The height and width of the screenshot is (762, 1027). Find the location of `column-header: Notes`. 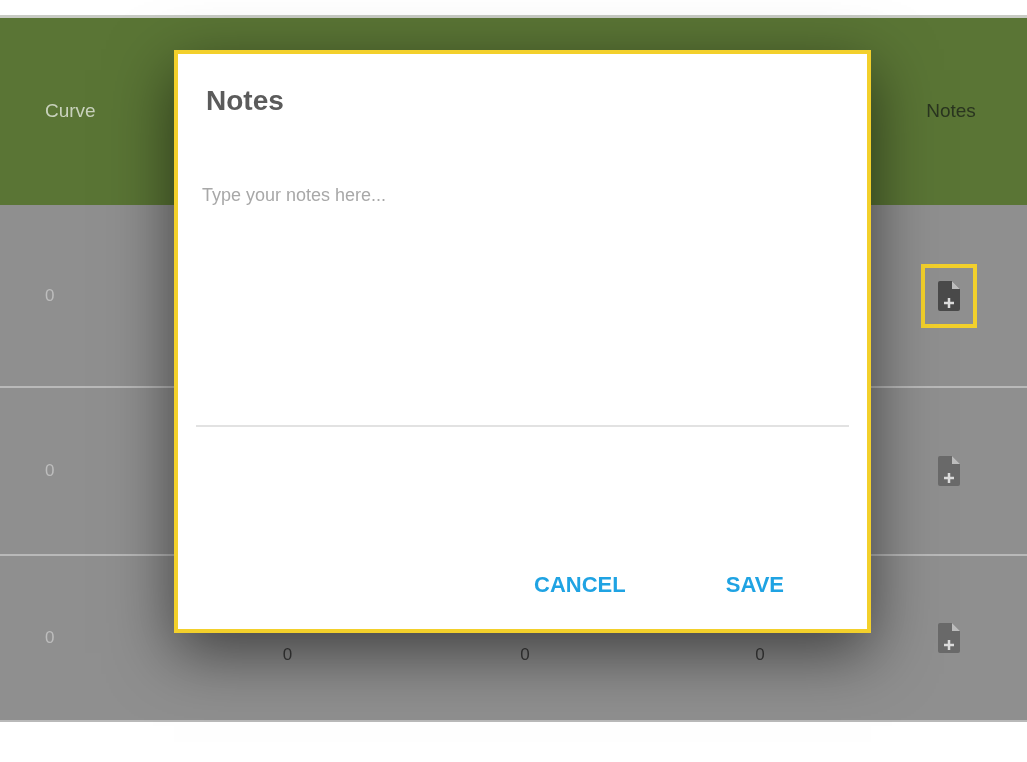

column-header: Notes is located at coordinates (951, 111).